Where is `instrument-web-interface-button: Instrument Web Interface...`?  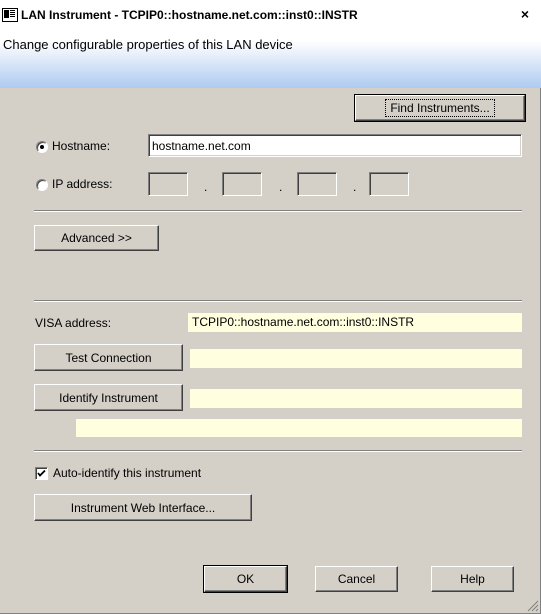 instrument-web-interface-button: Instrument Web Interface... is located at coordinates (143, 507).